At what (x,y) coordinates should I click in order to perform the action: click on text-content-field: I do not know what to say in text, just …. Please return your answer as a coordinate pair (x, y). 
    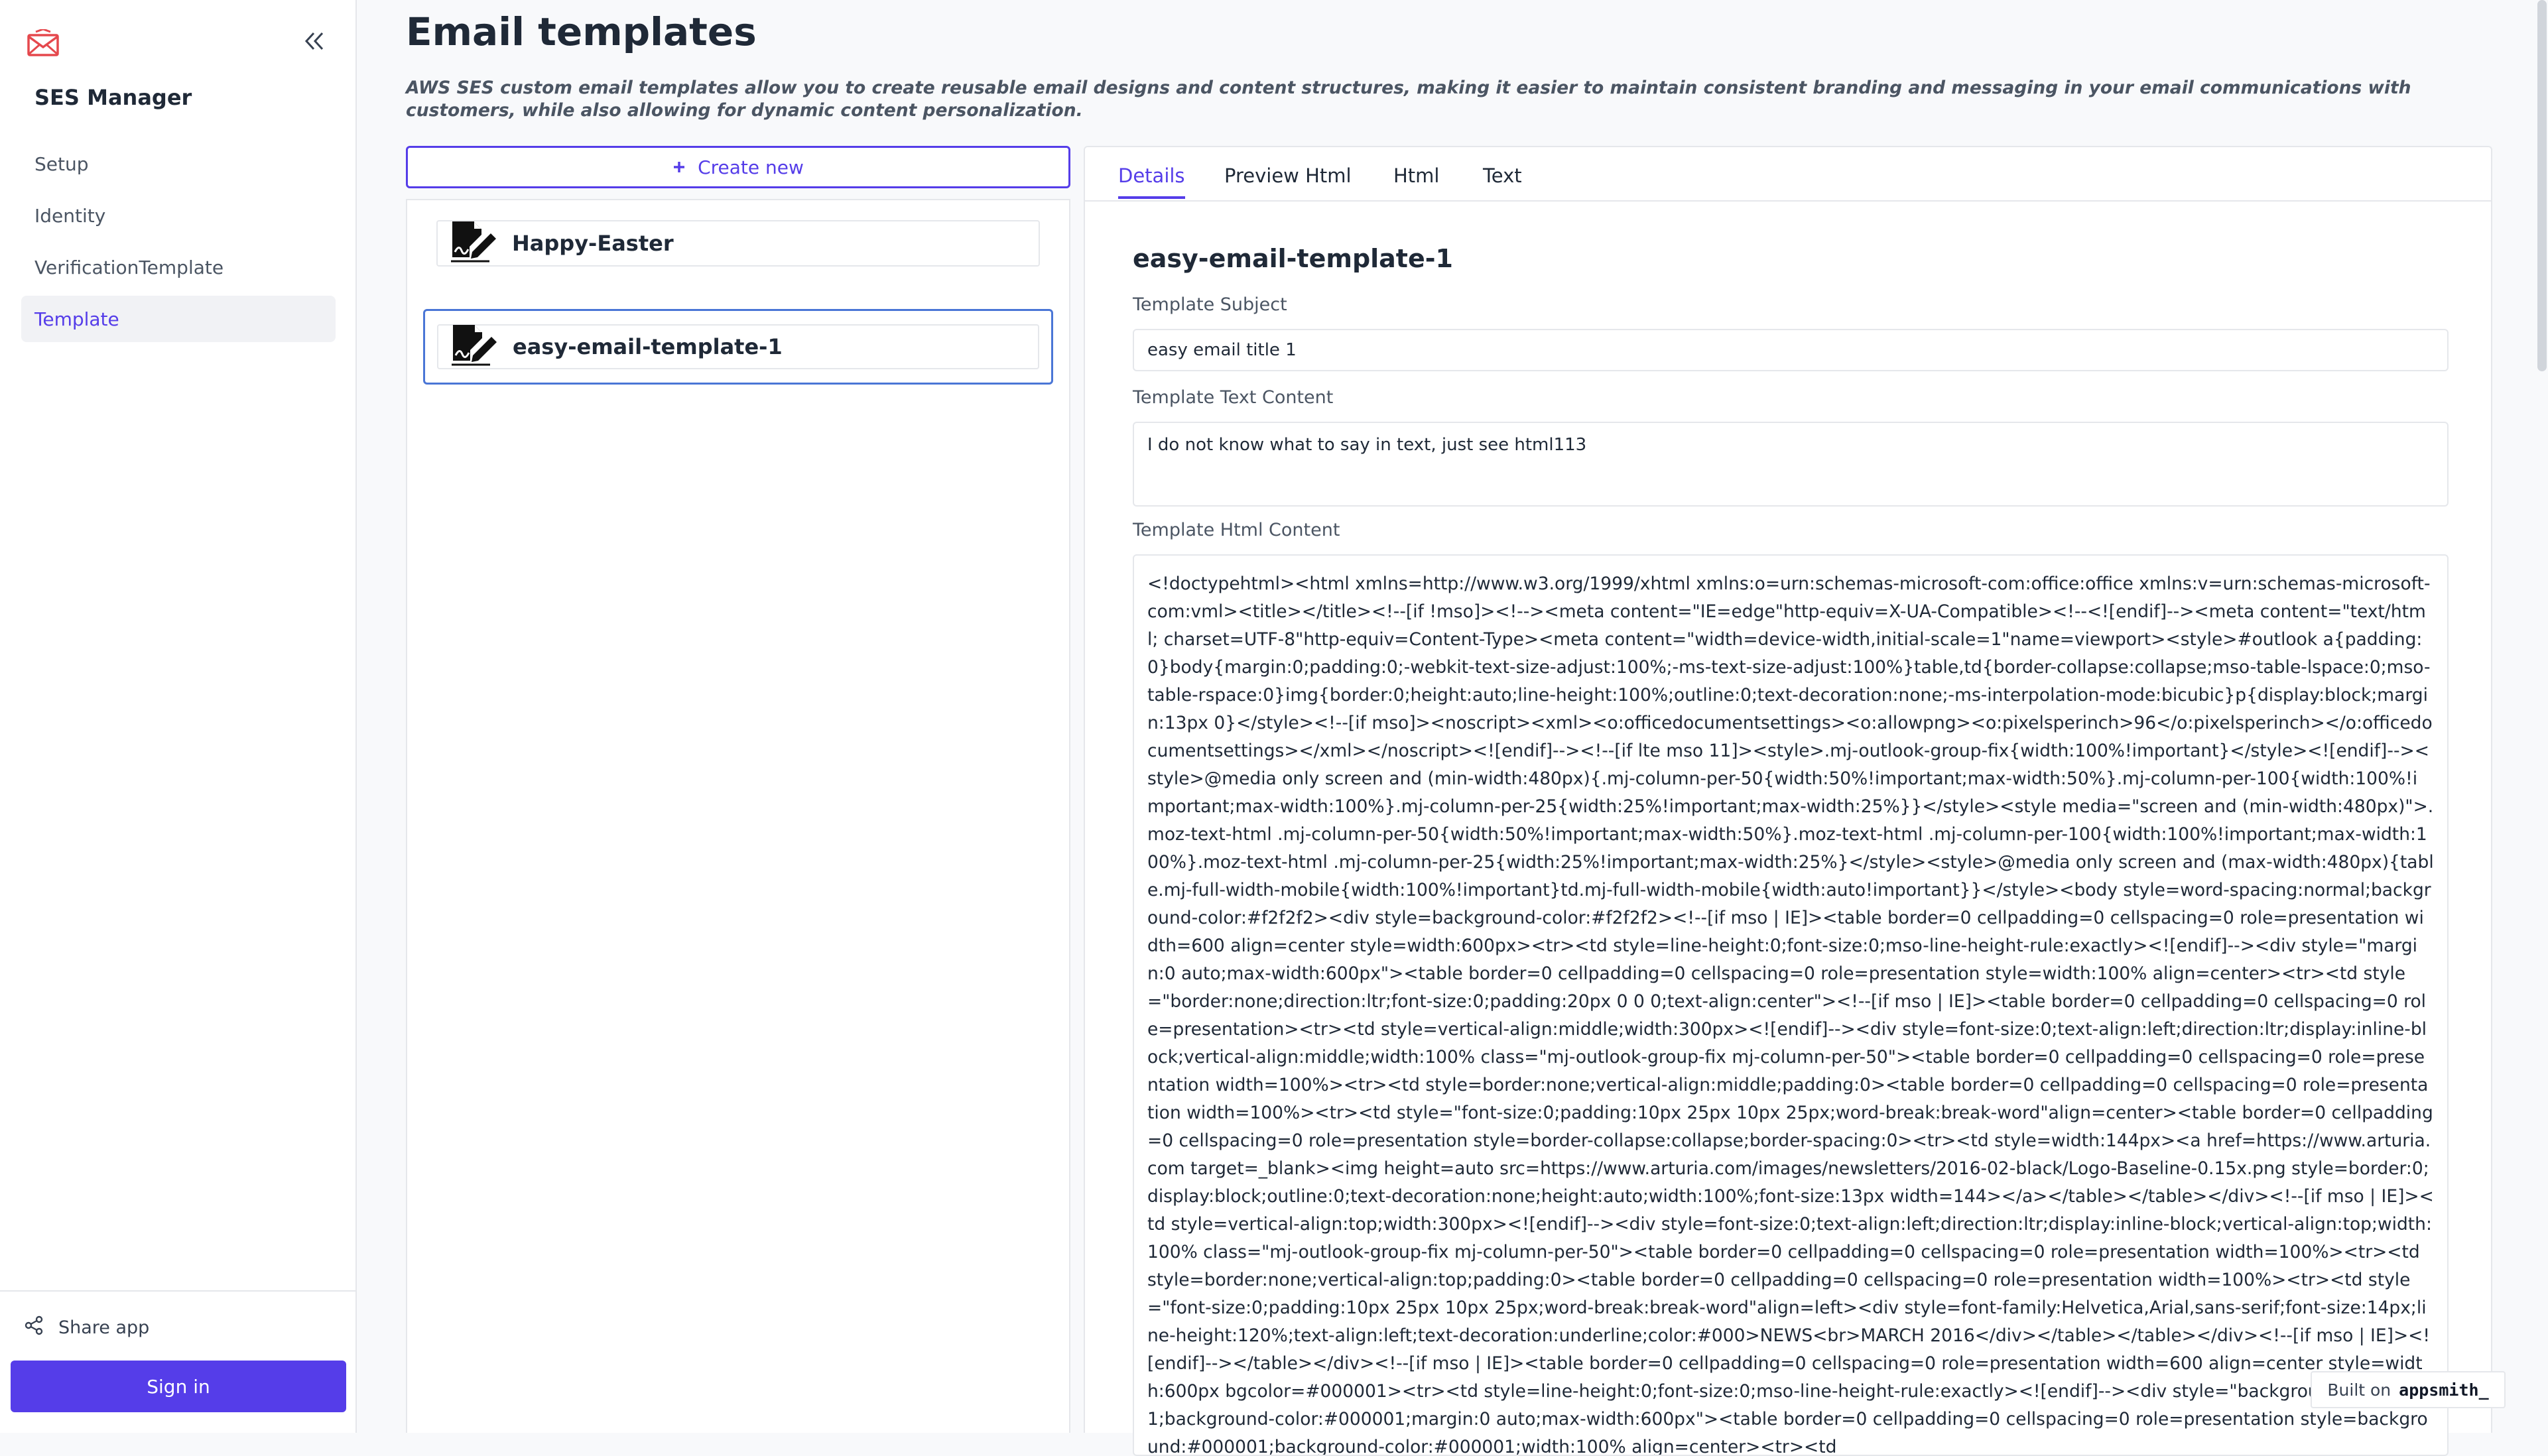
    Looking at the image, I should click on (1791, 464).